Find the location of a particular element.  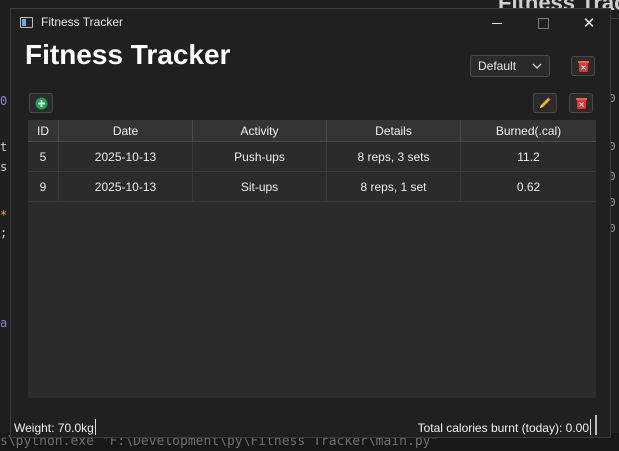

plus-circle-icon is located at coordinates (41, 103).